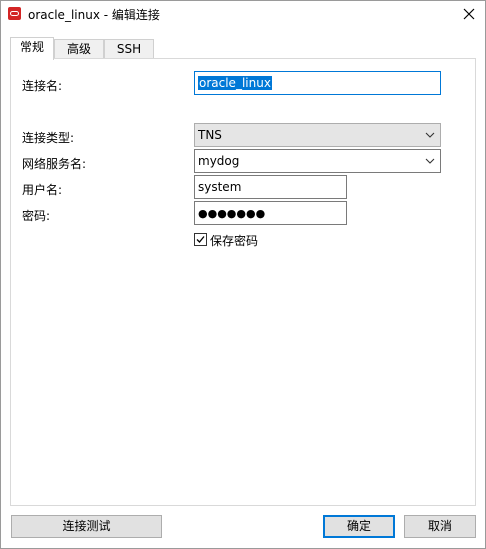  I want to click on net-service-name-combo: mydog, so click(317, 161).